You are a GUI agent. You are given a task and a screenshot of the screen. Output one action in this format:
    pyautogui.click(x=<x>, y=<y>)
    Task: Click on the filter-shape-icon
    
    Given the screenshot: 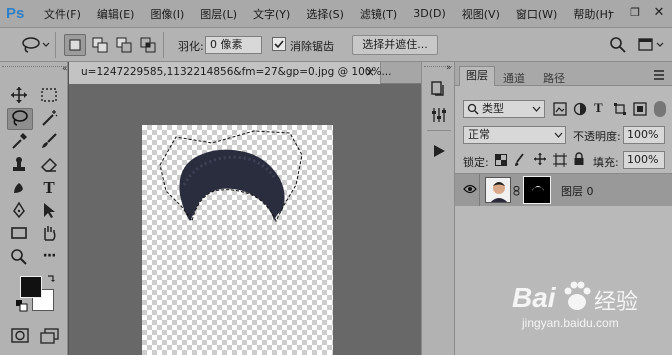 What is the action you would take?
    pyautogui.click(x=620, y=110)
    